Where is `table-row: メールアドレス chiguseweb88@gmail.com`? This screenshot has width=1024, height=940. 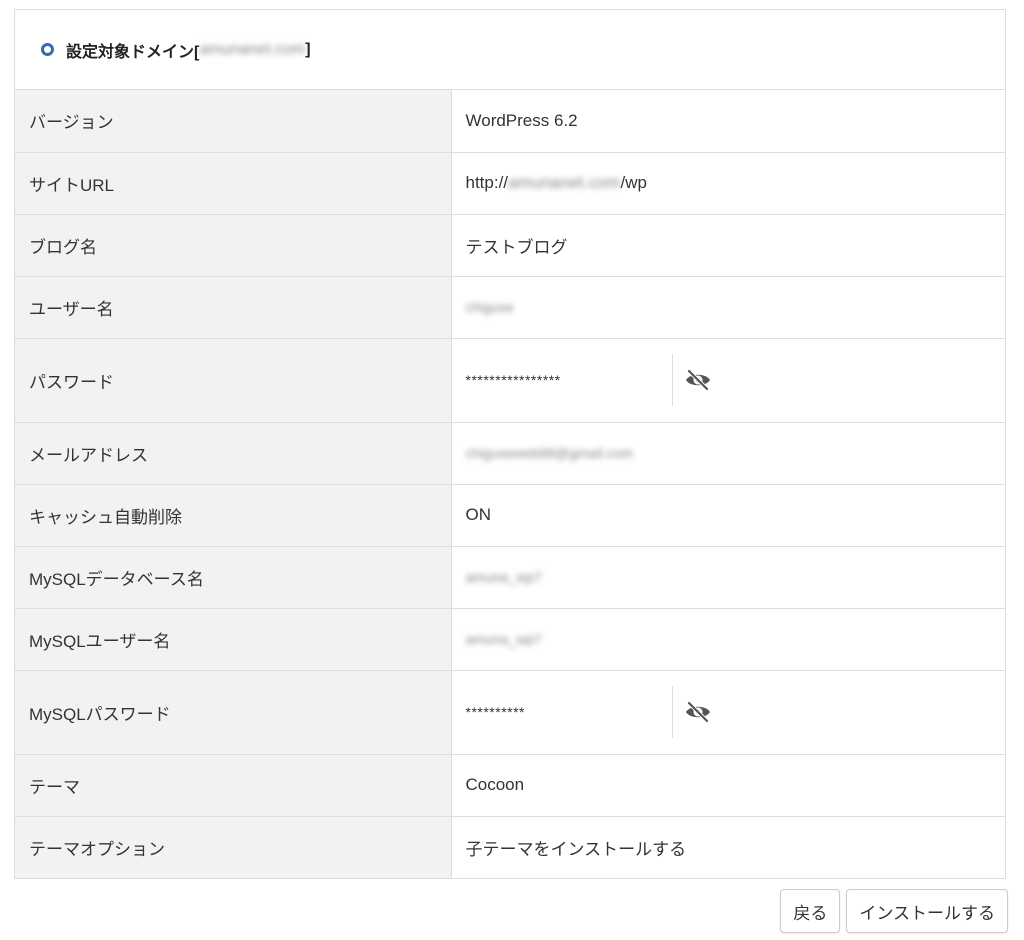
table-row: メールアドレス chiguseweb88@gmail.com is located at coordinates (510, 452).